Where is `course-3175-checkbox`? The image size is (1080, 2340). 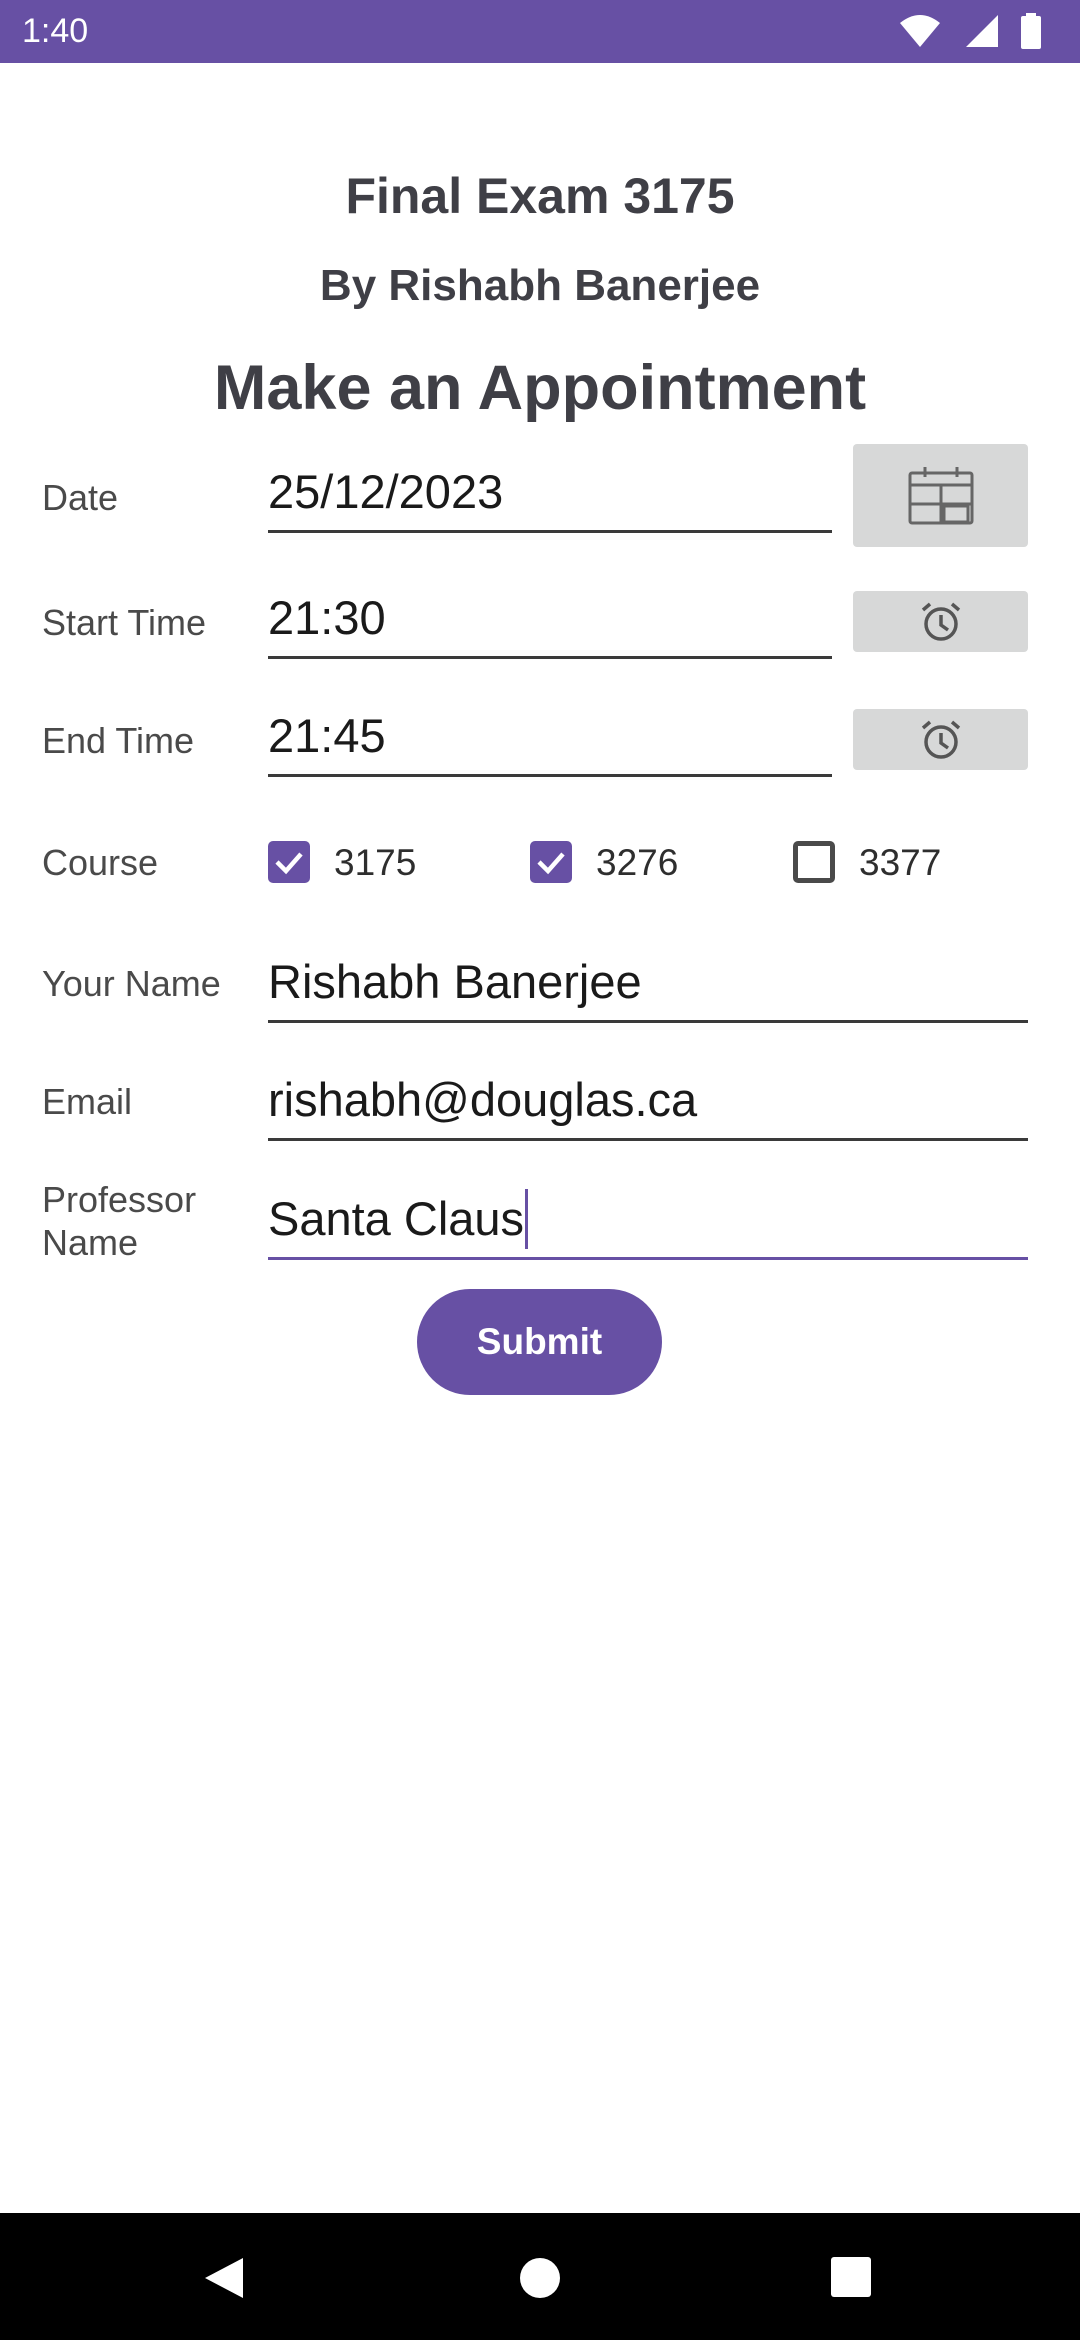 course-3175-checkbox is located at coordinates (289, 862).